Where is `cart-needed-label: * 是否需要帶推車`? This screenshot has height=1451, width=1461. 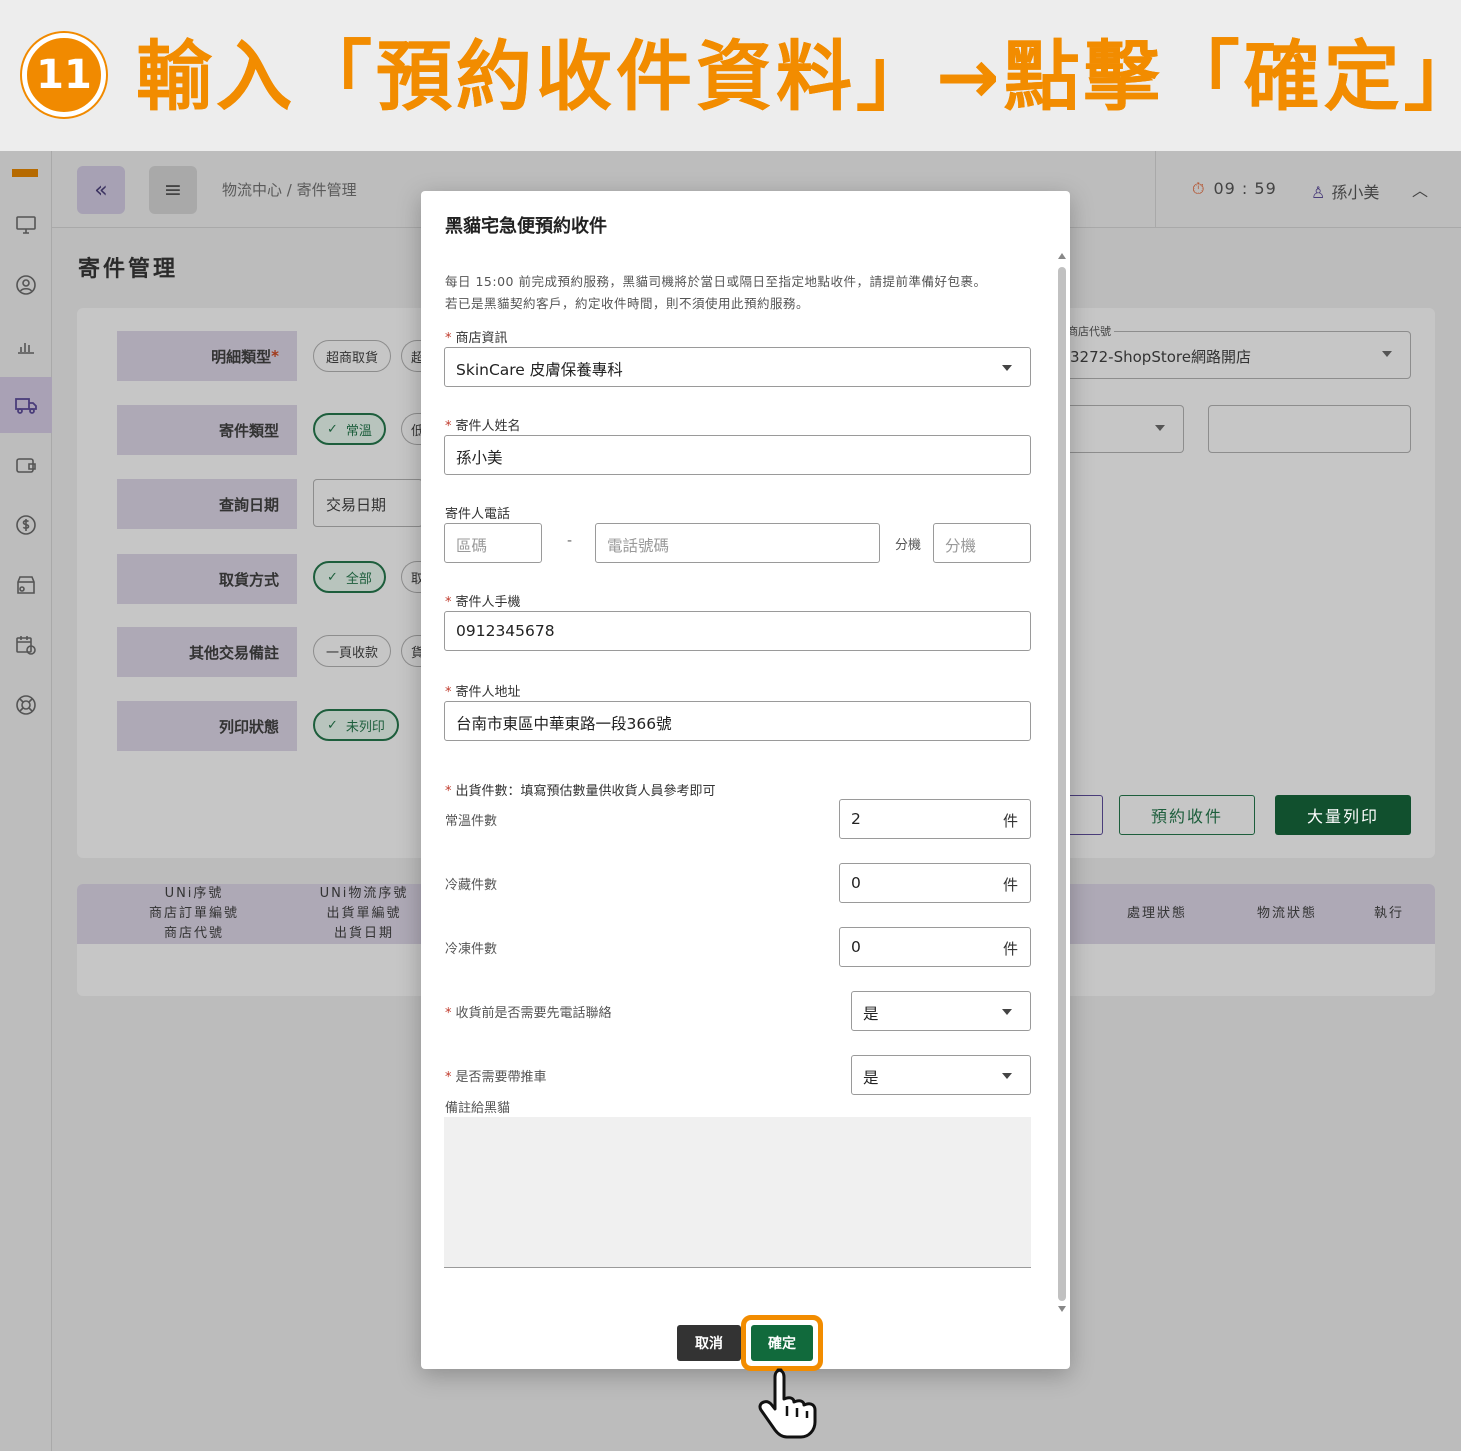
cart-needed-label: * 是否需要帶推車 is located at coordinates (496, 1077).